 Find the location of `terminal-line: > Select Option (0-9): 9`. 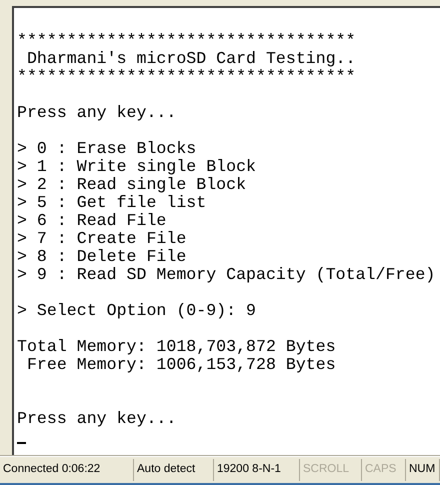

terminal-line: > Select Option (0-9): 9 is located at coordinates (137, 311).